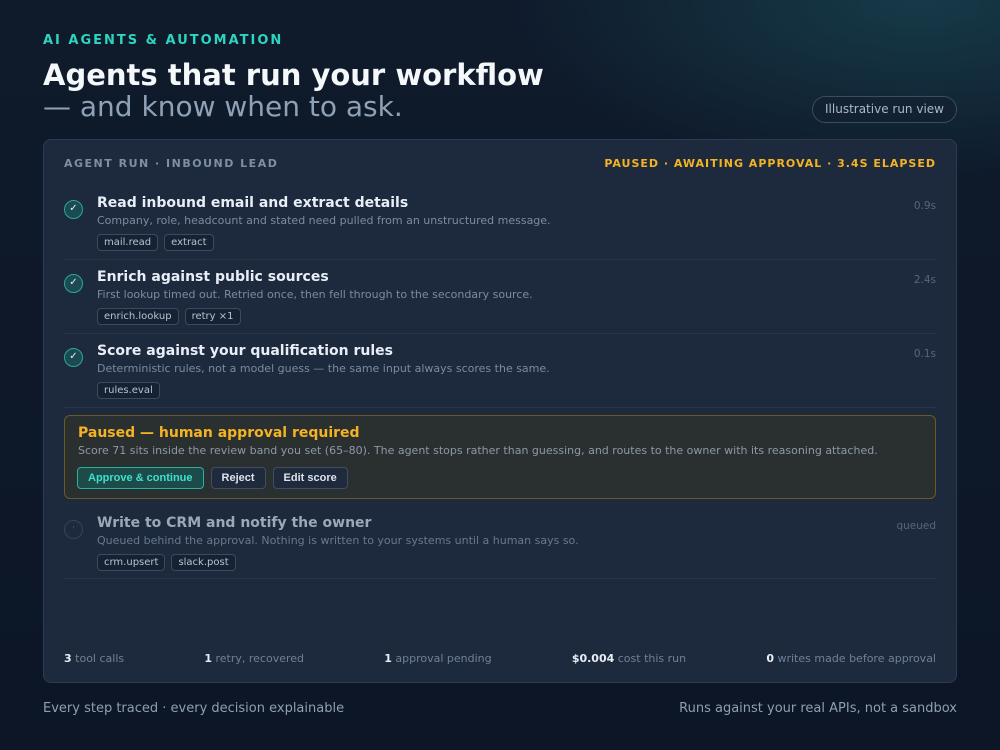 This screenshot has height=750, width=1000. I want to click on edit-score-button: Edit score, so click(310, 478).